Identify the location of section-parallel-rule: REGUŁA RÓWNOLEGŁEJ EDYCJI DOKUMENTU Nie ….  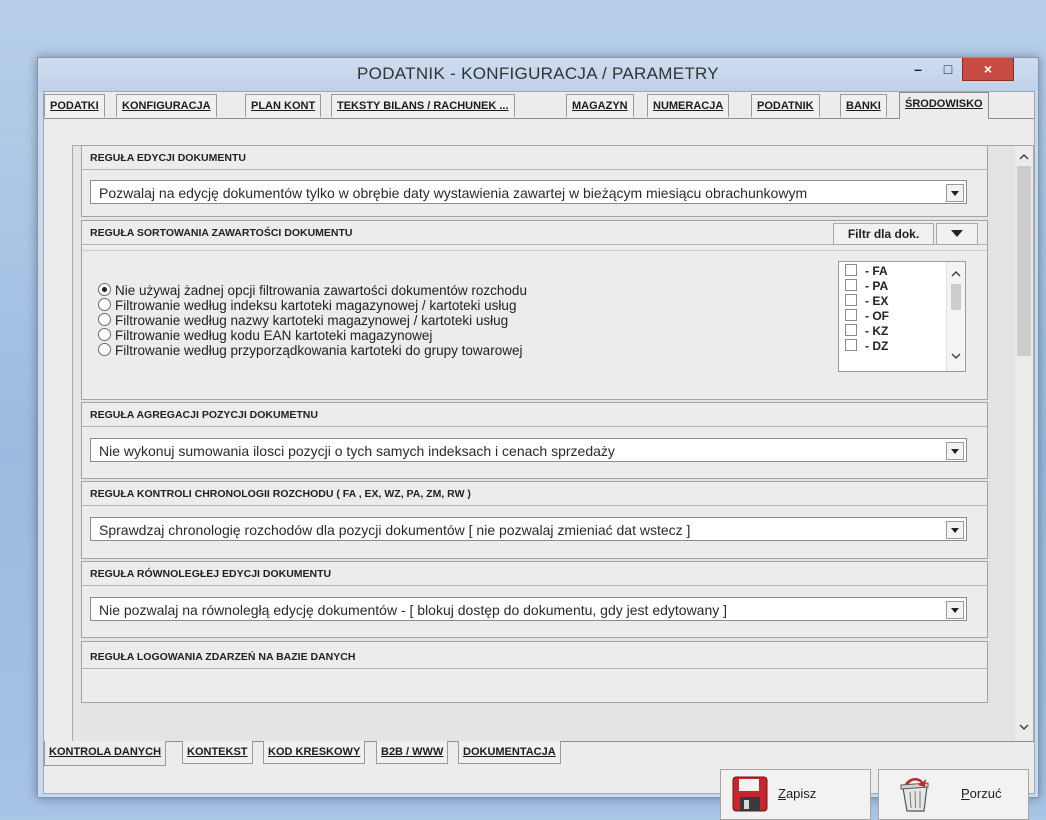
(534, 599).